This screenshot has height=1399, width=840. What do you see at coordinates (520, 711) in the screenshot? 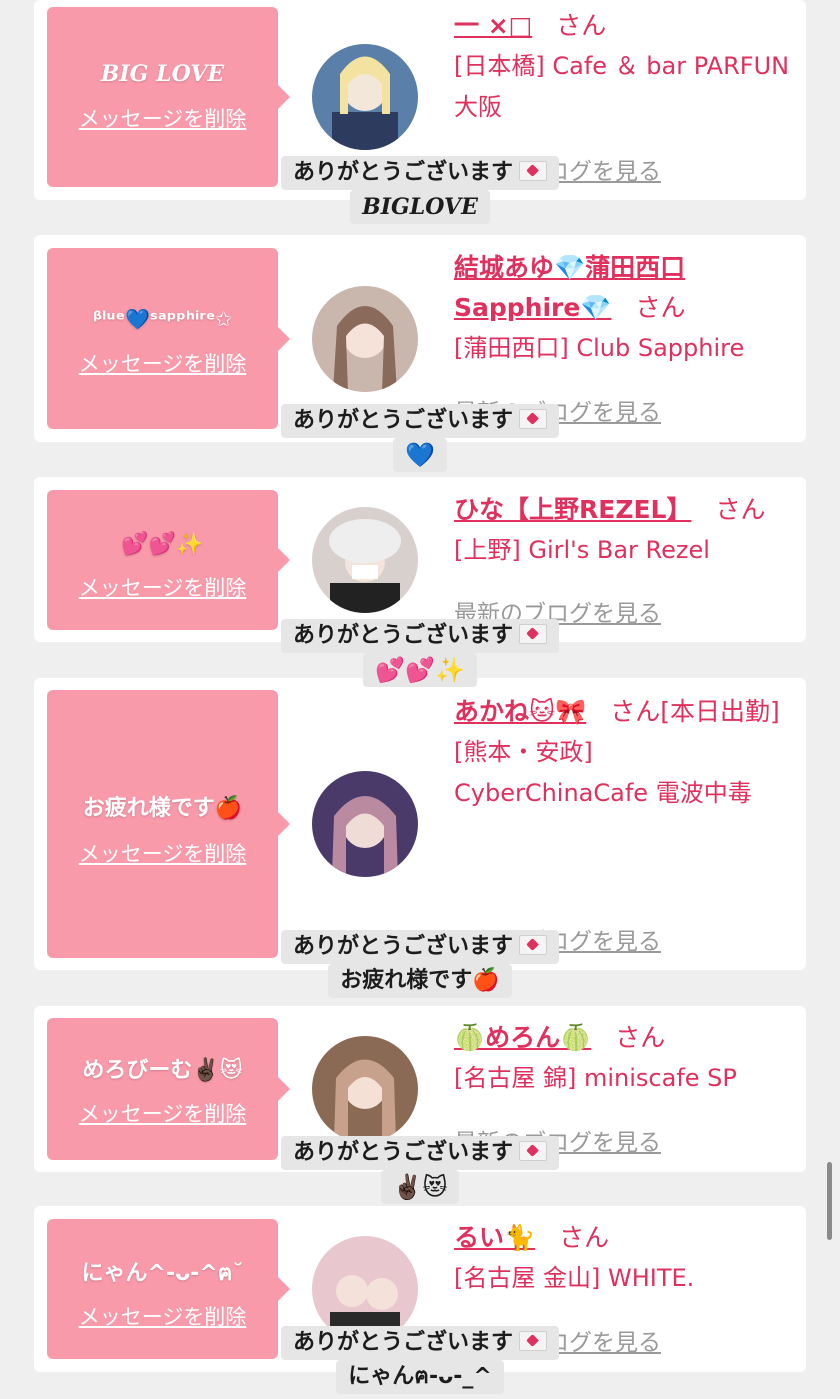
I see `user-name-link: あかね🐱🎀` at bounding box center [520, 711].